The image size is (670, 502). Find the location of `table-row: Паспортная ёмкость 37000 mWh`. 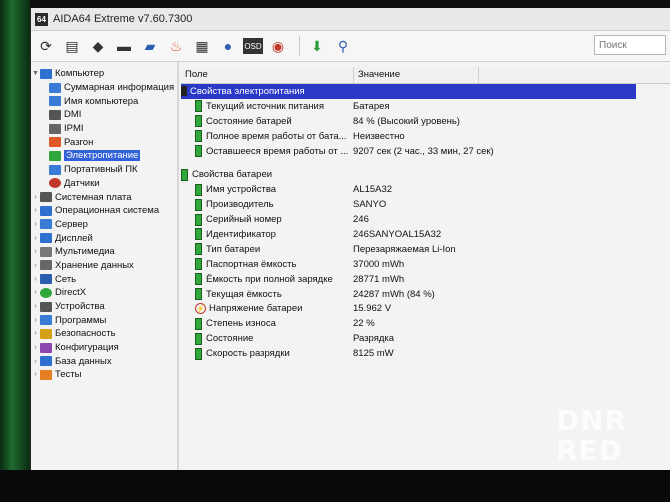

table-row: Паспортная ёмкость 37000 mWh is located at coordinates (425, 264).